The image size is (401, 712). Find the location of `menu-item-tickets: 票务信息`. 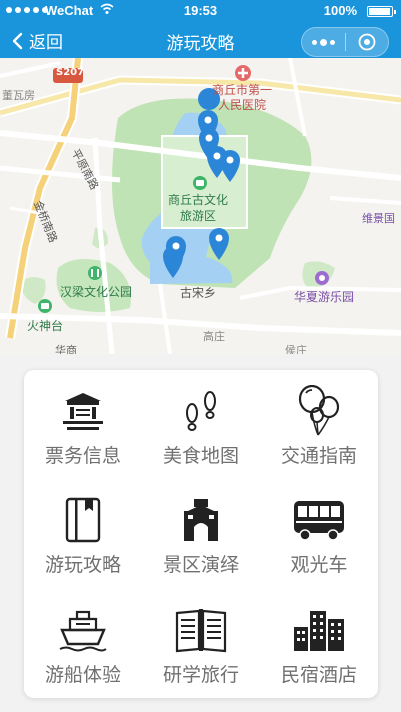

menu-item-tickets: 票务信息 is located at coordinates (83, 424).